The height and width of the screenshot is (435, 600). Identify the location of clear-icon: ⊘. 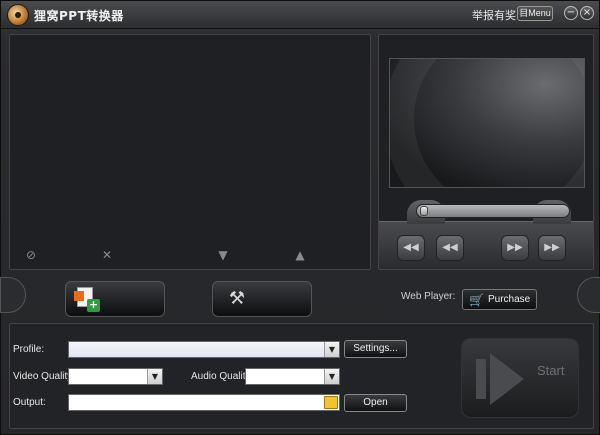
(31, 255).